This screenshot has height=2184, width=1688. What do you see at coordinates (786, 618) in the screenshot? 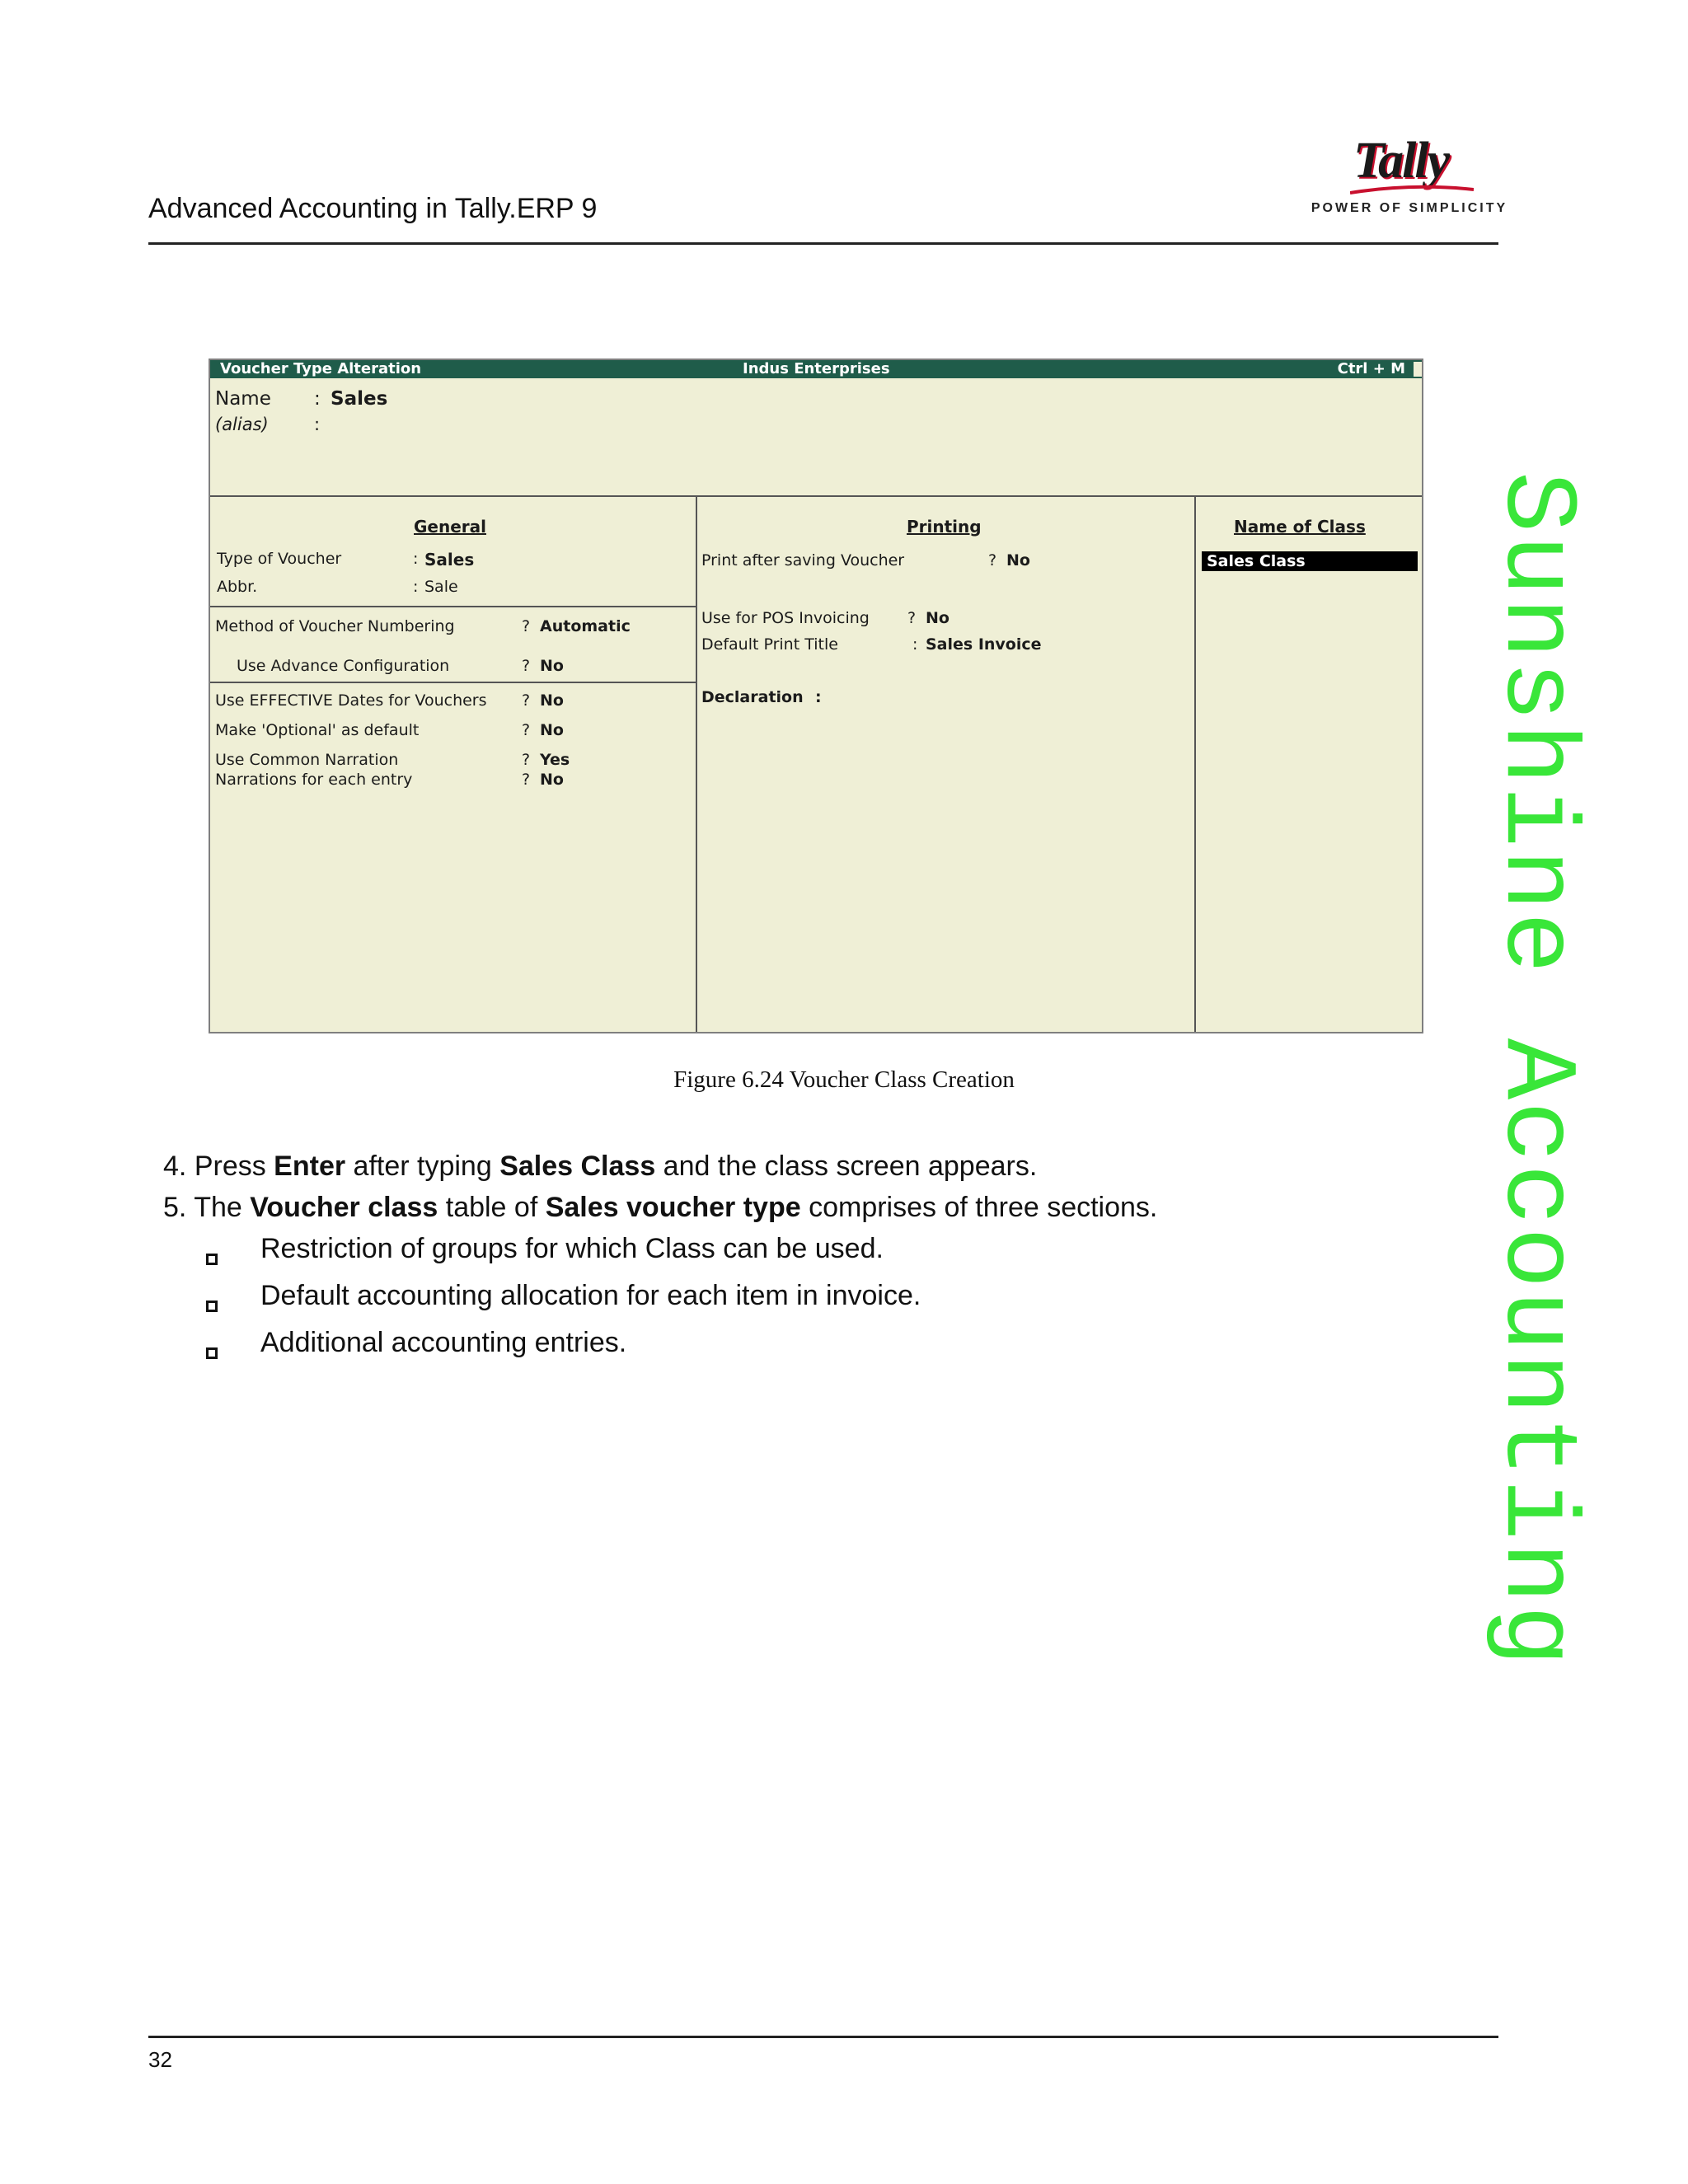
I see `pos-invoicing-label: Use for POS Invoicing` at bounding box center [786, 618].